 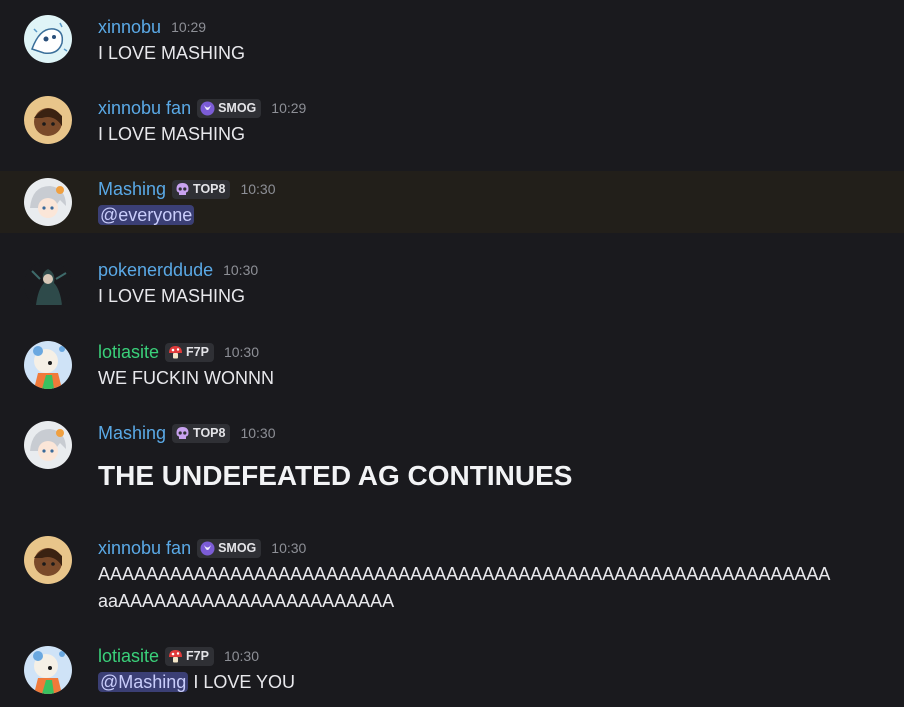 What do you see at coordinates (143, 682) in the screenshot?
I see `mention: @Mashing` at bounding box center [143, 682].